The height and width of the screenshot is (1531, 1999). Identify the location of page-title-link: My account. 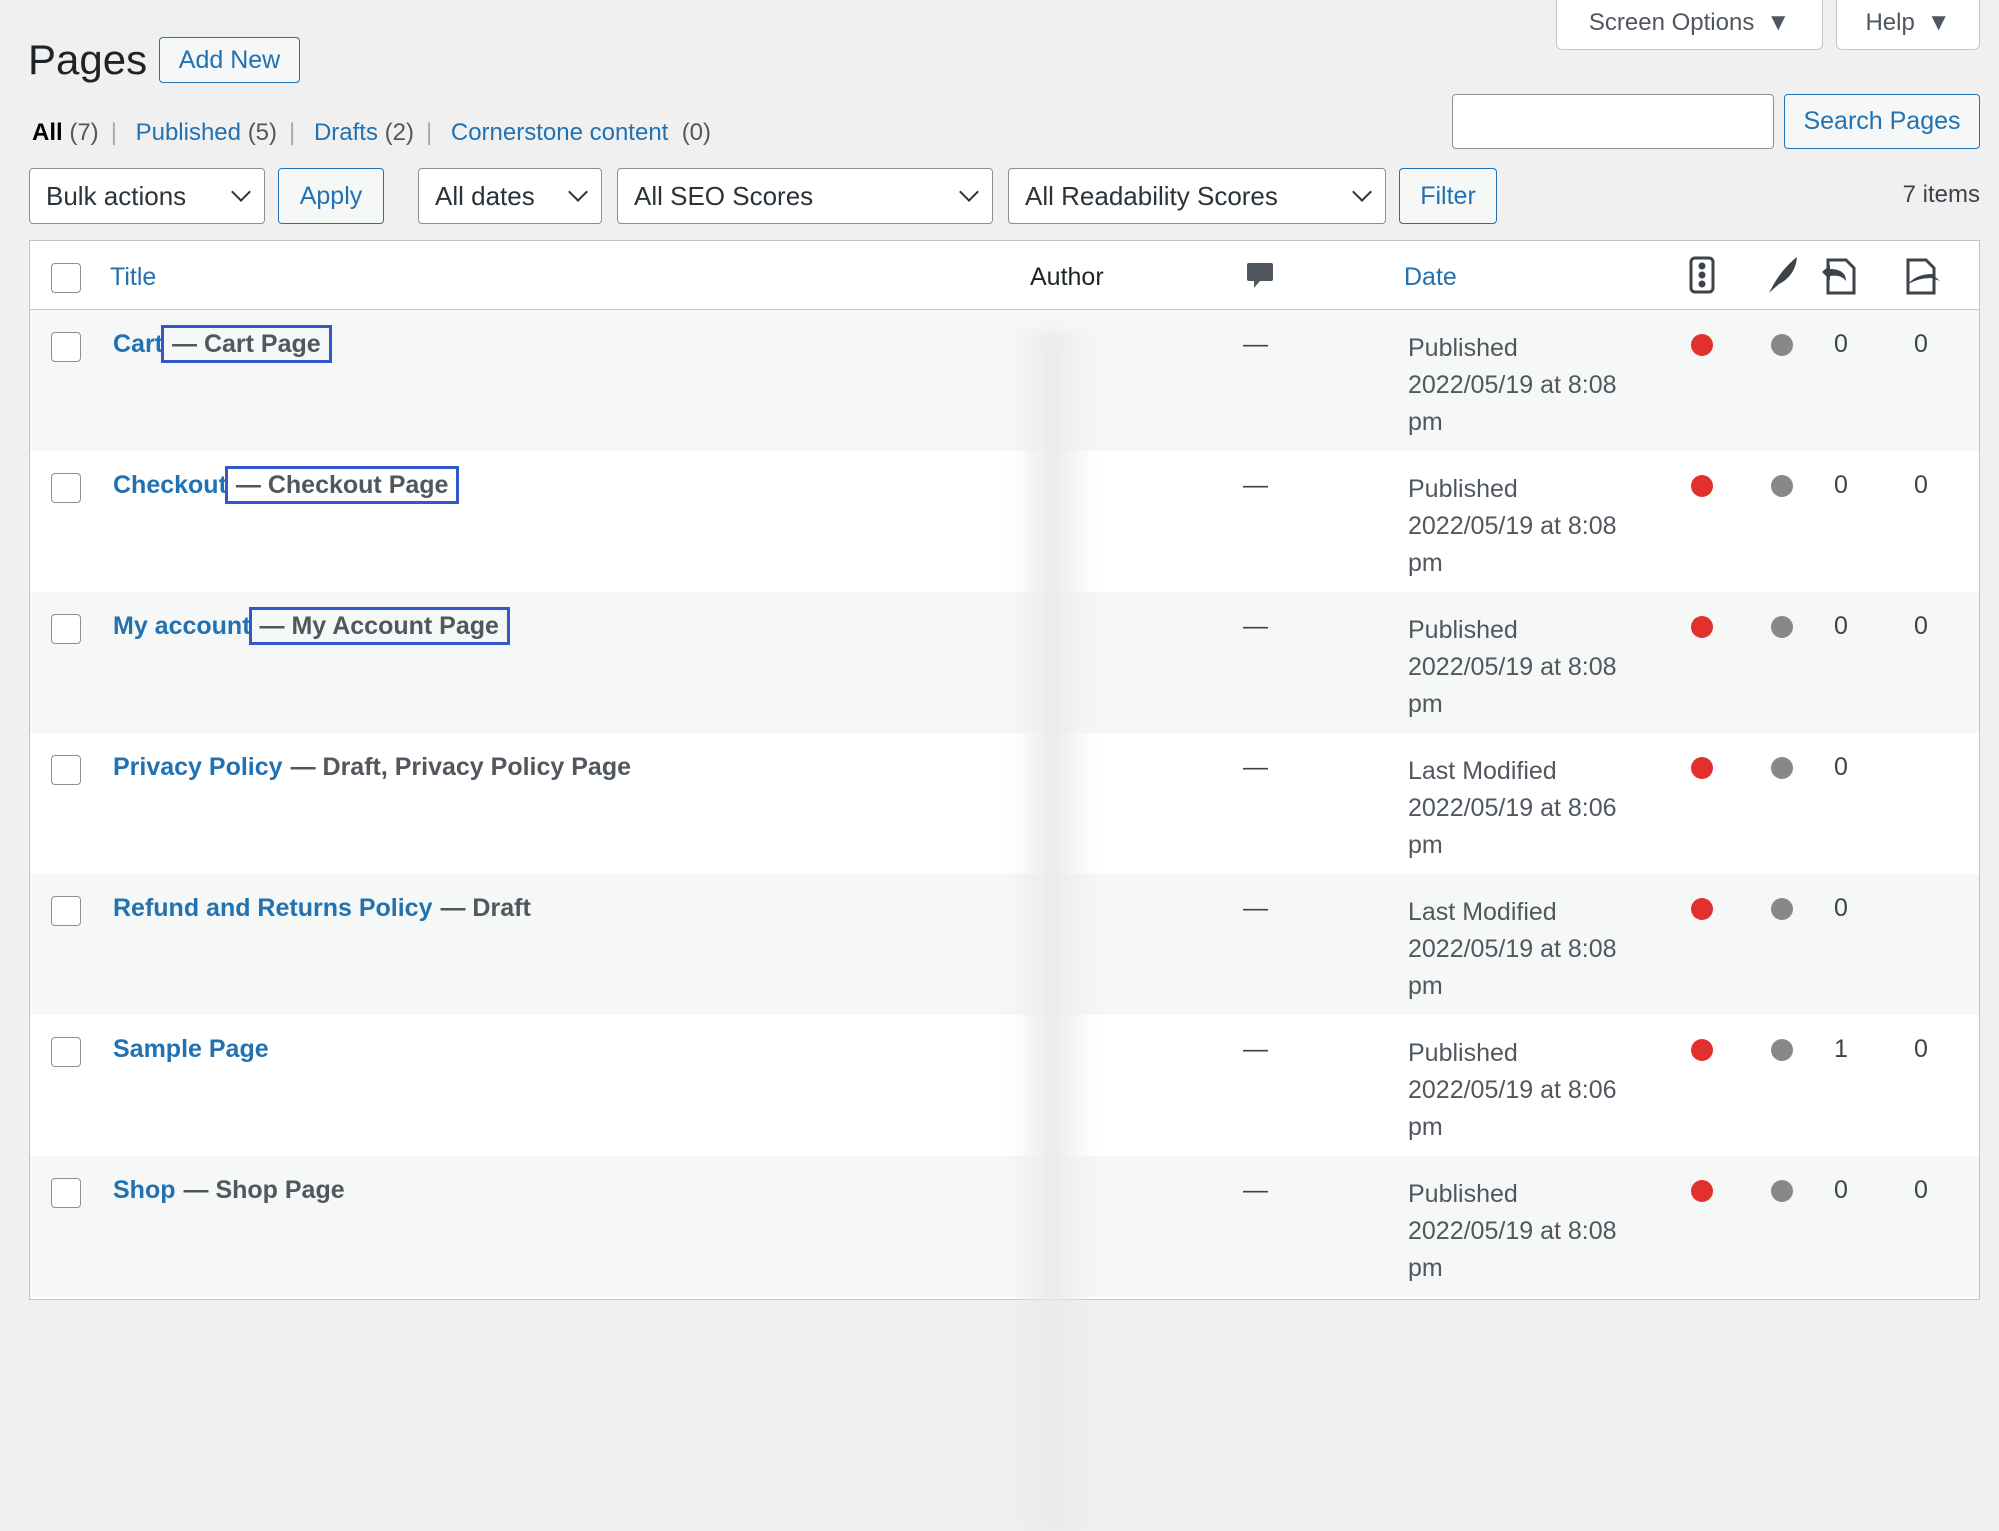
(182, 626).